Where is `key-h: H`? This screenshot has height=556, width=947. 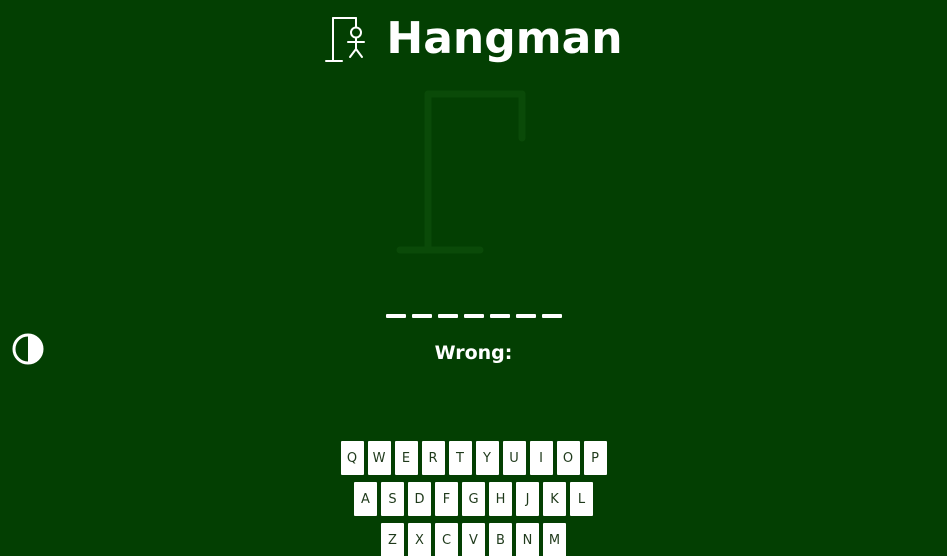
key-h: H is located at coordinates (500, 499).